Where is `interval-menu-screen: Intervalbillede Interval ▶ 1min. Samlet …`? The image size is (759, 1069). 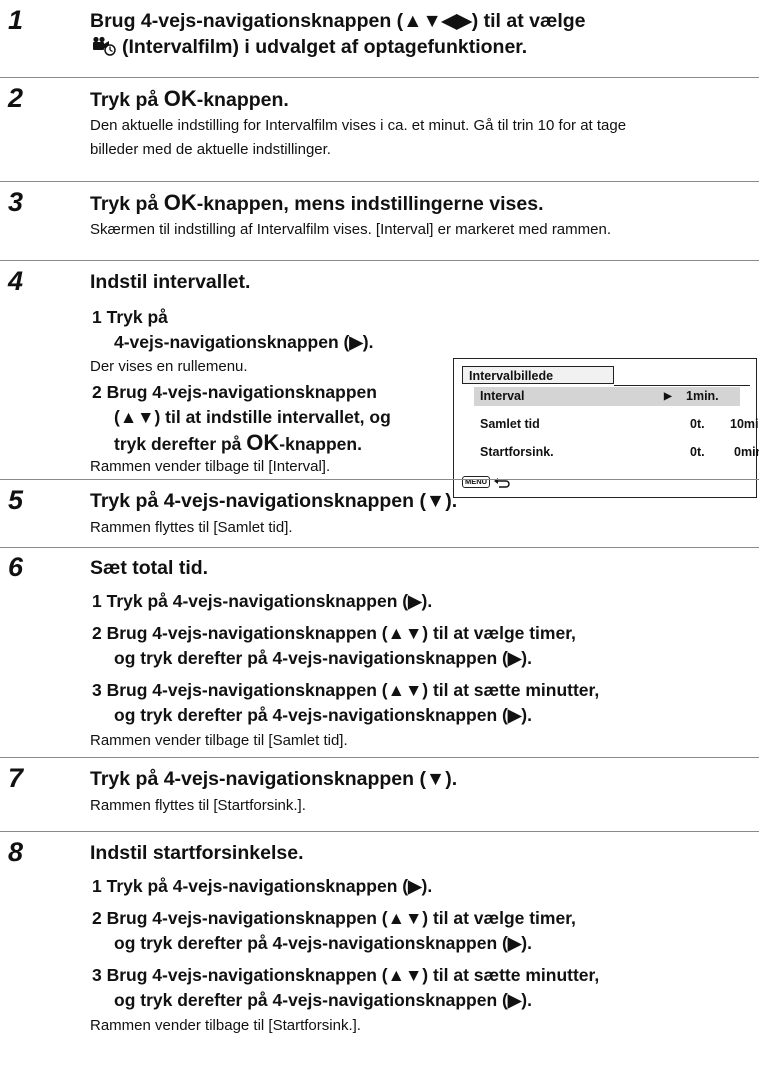
interval-menu-screen: Intervalbillede Interval ▶ 1min. Samlet … is located at coordinates (606, 428).